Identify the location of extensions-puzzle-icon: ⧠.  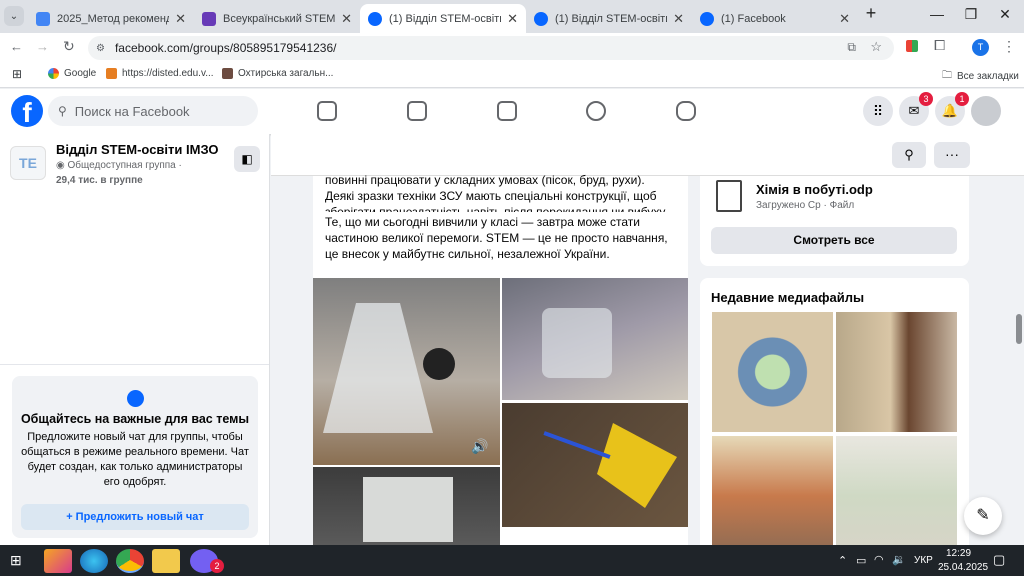
(939, 45).